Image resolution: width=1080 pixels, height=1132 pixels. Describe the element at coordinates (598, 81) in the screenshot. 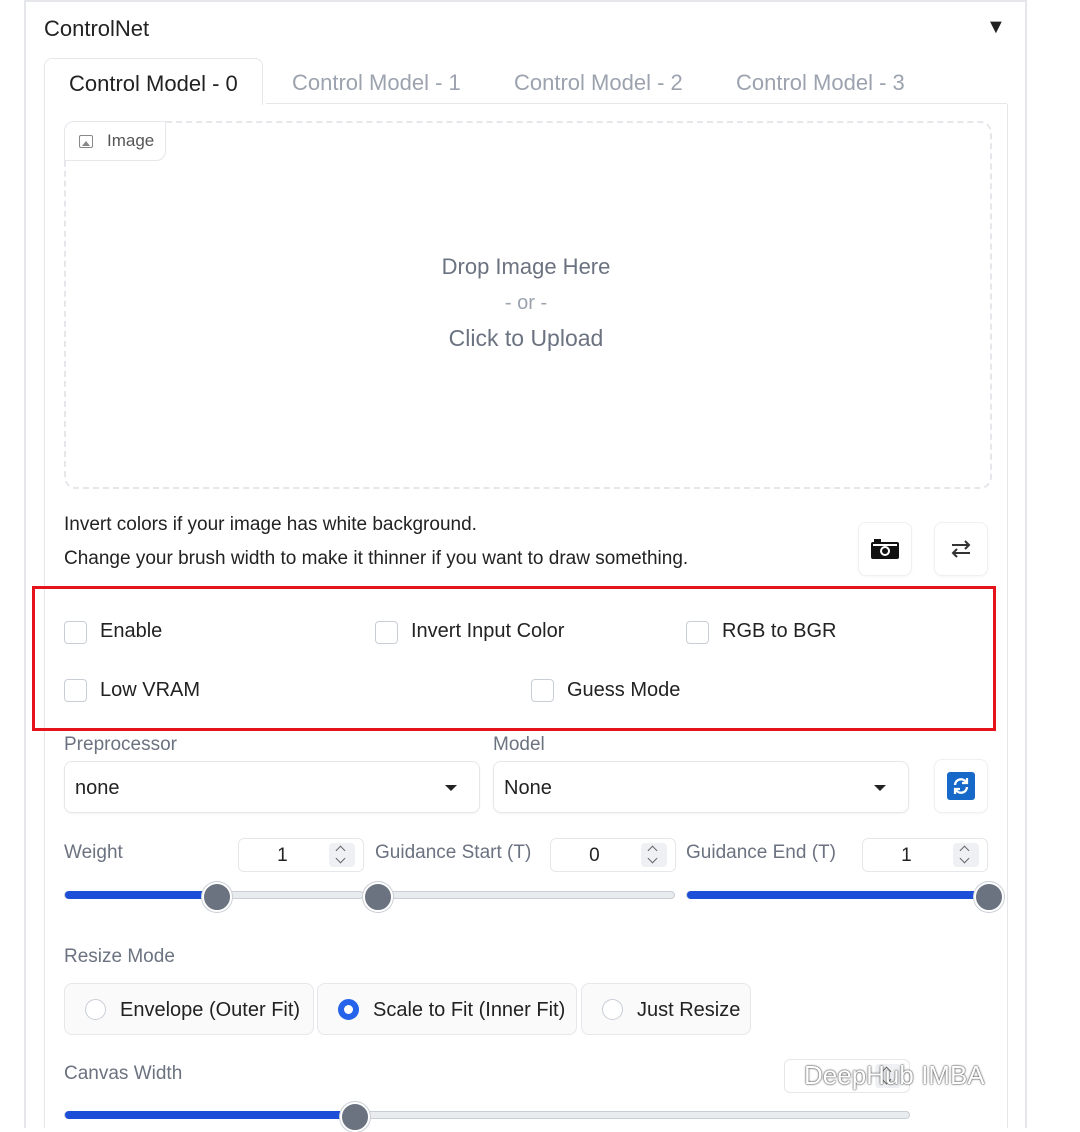

I see `tab-control-model-2: Control Model - 2` at that location.